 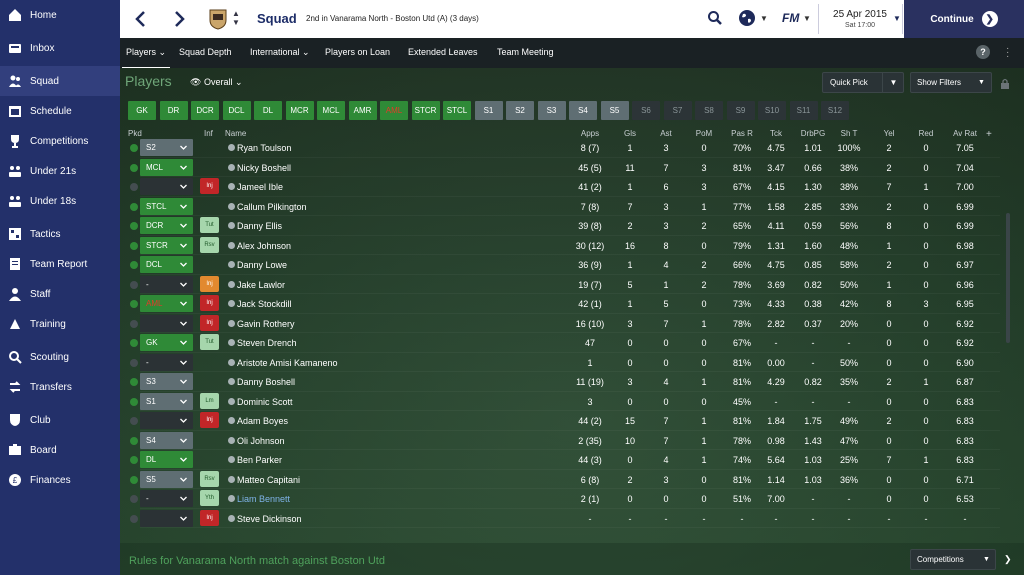 What do you see at coordinates (205, 52) in the screenshot?
I see `tab-squad-depth: Squad Depth` at bounding box center [205, 52].